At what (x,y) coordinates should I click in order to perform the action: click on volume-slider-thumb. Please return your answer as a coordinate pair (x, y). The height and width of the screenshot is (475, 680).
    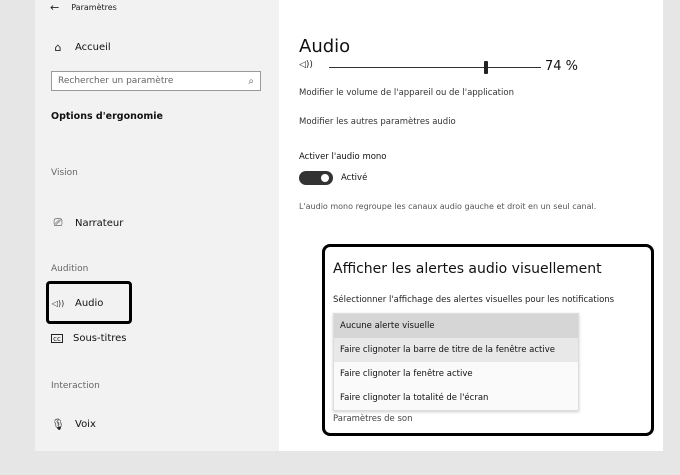
    Looking at the image, I should click on (485, 67).